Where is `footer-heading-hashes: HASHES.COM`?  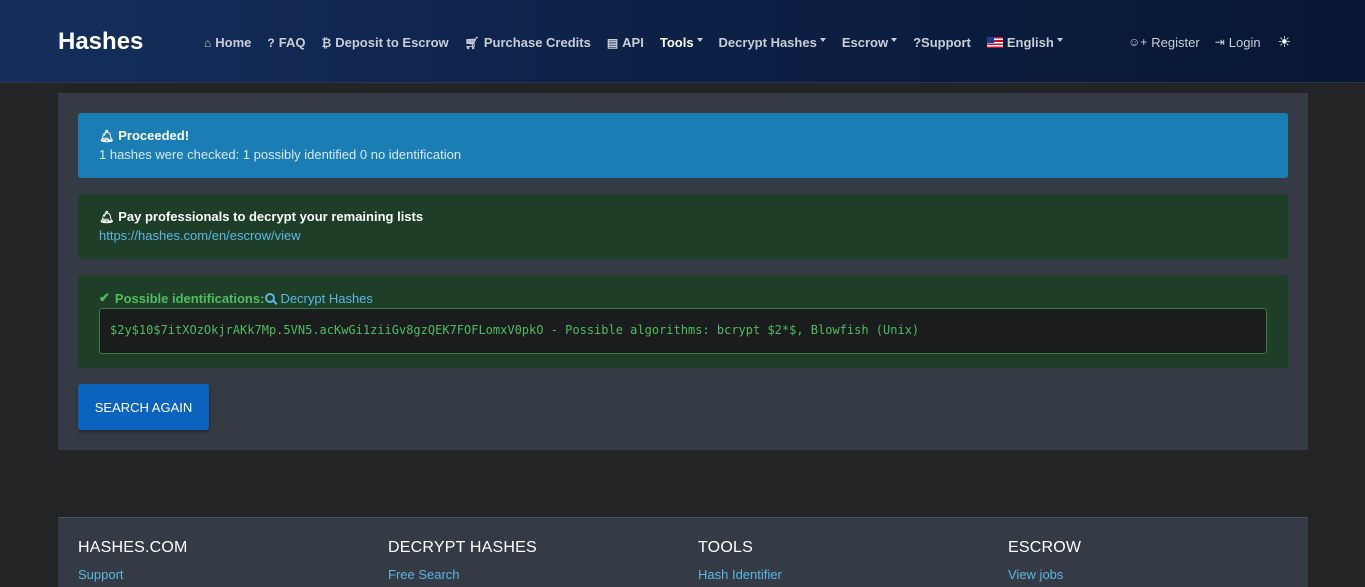
footer-heading-hashes: HASHES.COM is located at coordinates (133, 547).